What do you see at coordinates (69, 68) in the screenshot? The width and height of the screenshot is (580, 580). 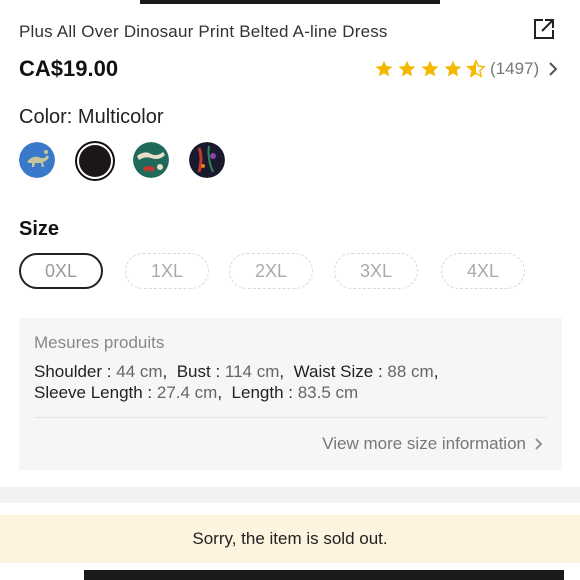 I see `product-price: CA$19.00` at bounding box center [69, 68].